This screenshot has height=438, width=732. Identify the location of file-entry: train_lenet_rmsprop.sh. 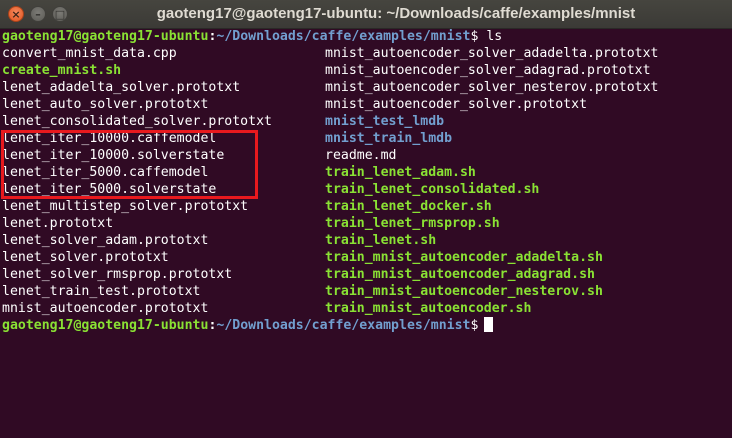
(412, 223).